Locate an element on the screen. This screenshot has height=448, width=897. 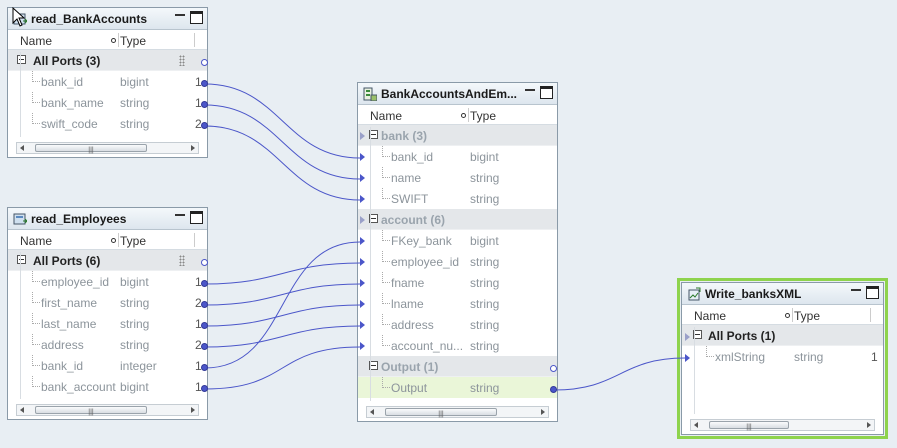
port-row: address string is located at coordinates (457, 324).